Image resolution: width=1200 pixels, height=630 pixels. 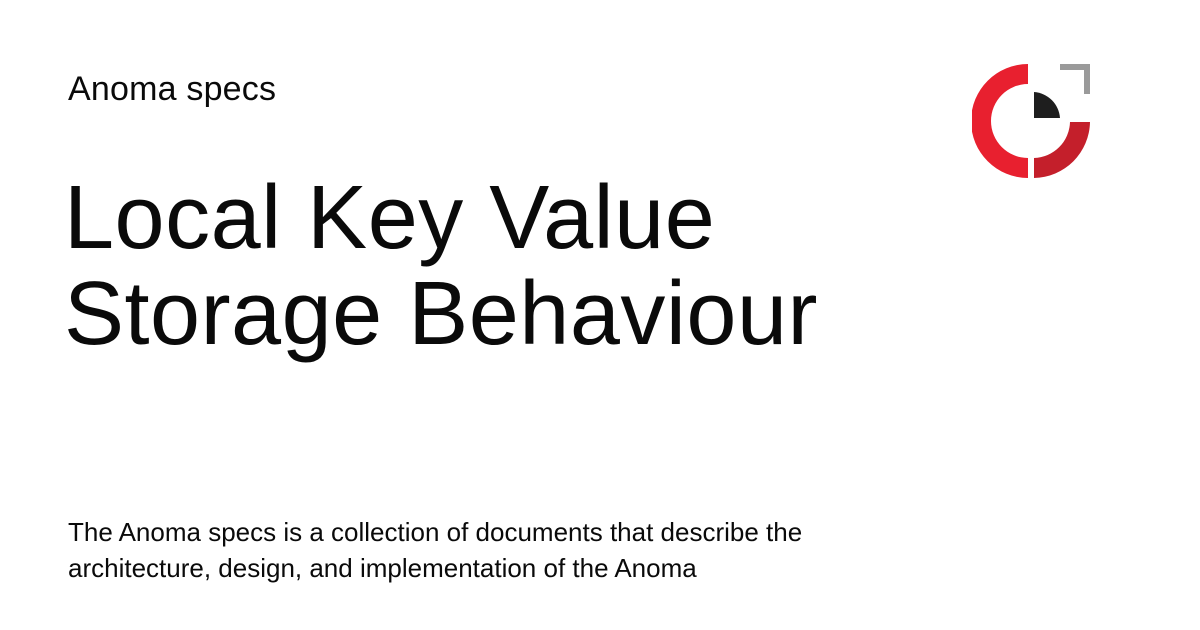 I want to click on site-name: Anoma specs, so click(x=172, y=89).